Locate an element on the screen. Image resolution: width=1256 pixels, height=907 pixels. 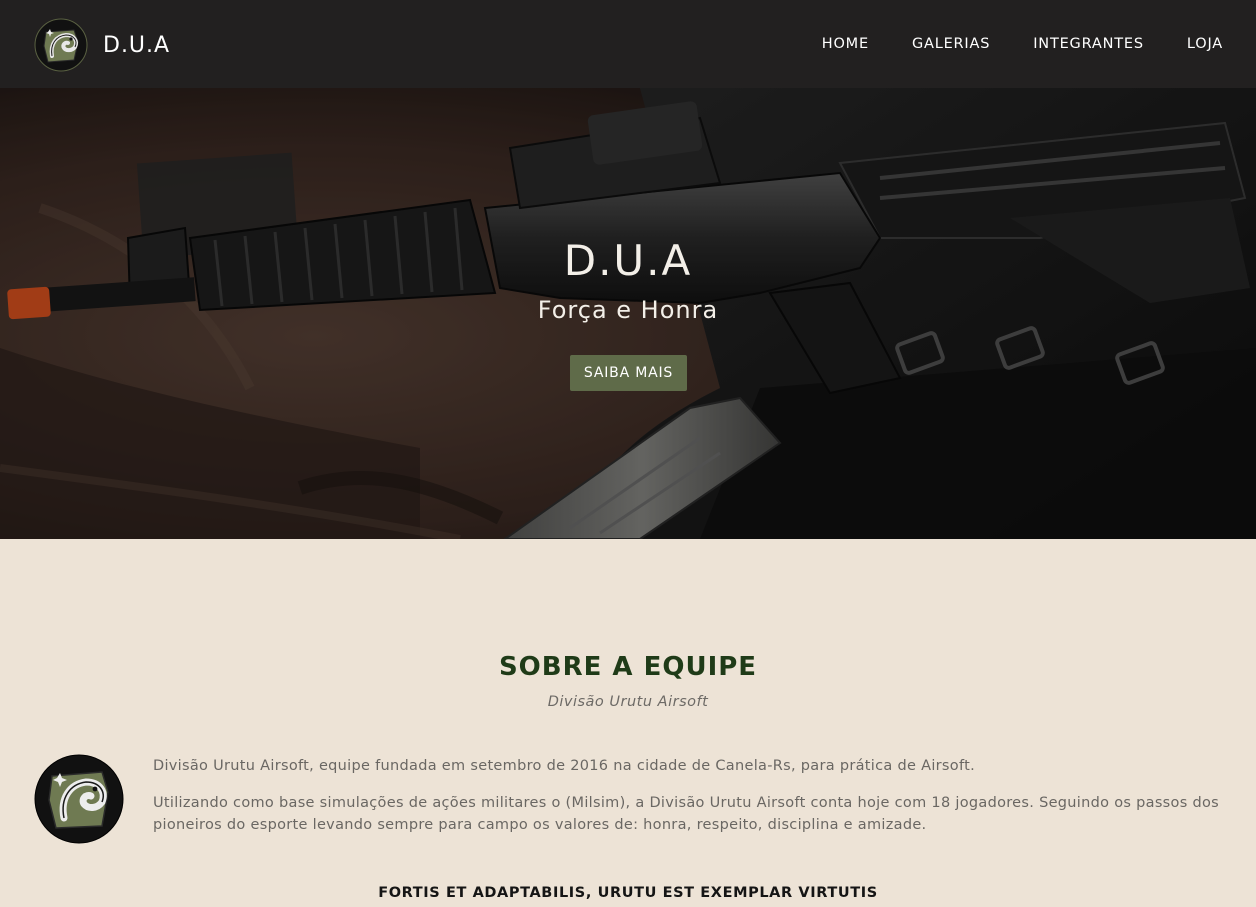
brand-link: D.U.A is located at coordinates (102, 45).